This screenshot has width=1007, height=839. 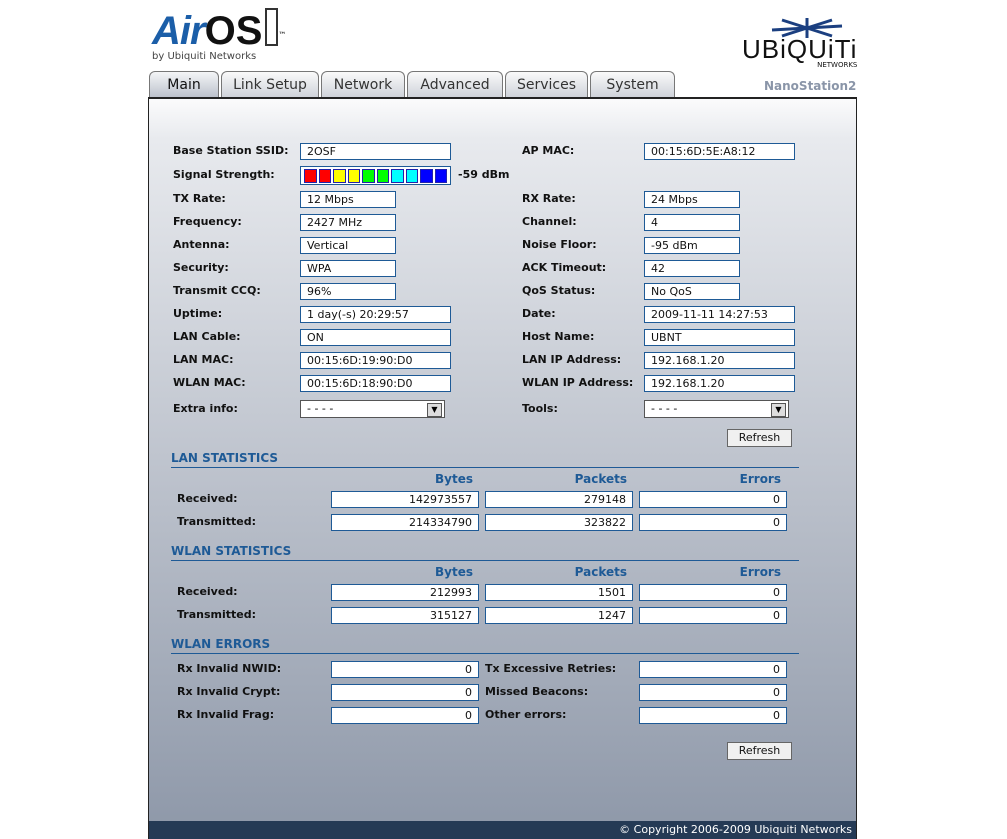 What do you see at coordinates (454, 572) in the screenshot?
I see `column-header-bytes: Bytes` at bounding box center [454, 572].